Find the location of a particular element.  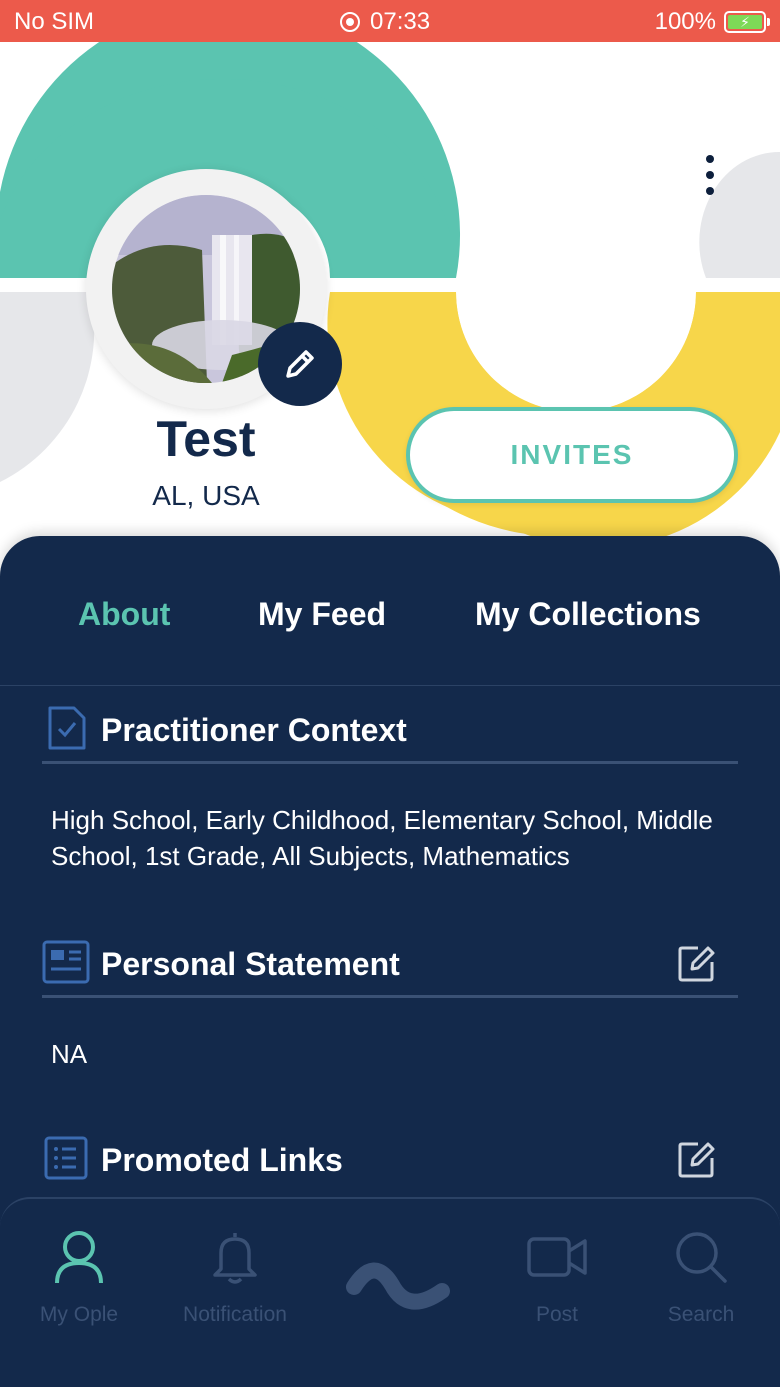

status-bar: No SIM 07:33 100% ⚡ is located at coordinates (390, 21).